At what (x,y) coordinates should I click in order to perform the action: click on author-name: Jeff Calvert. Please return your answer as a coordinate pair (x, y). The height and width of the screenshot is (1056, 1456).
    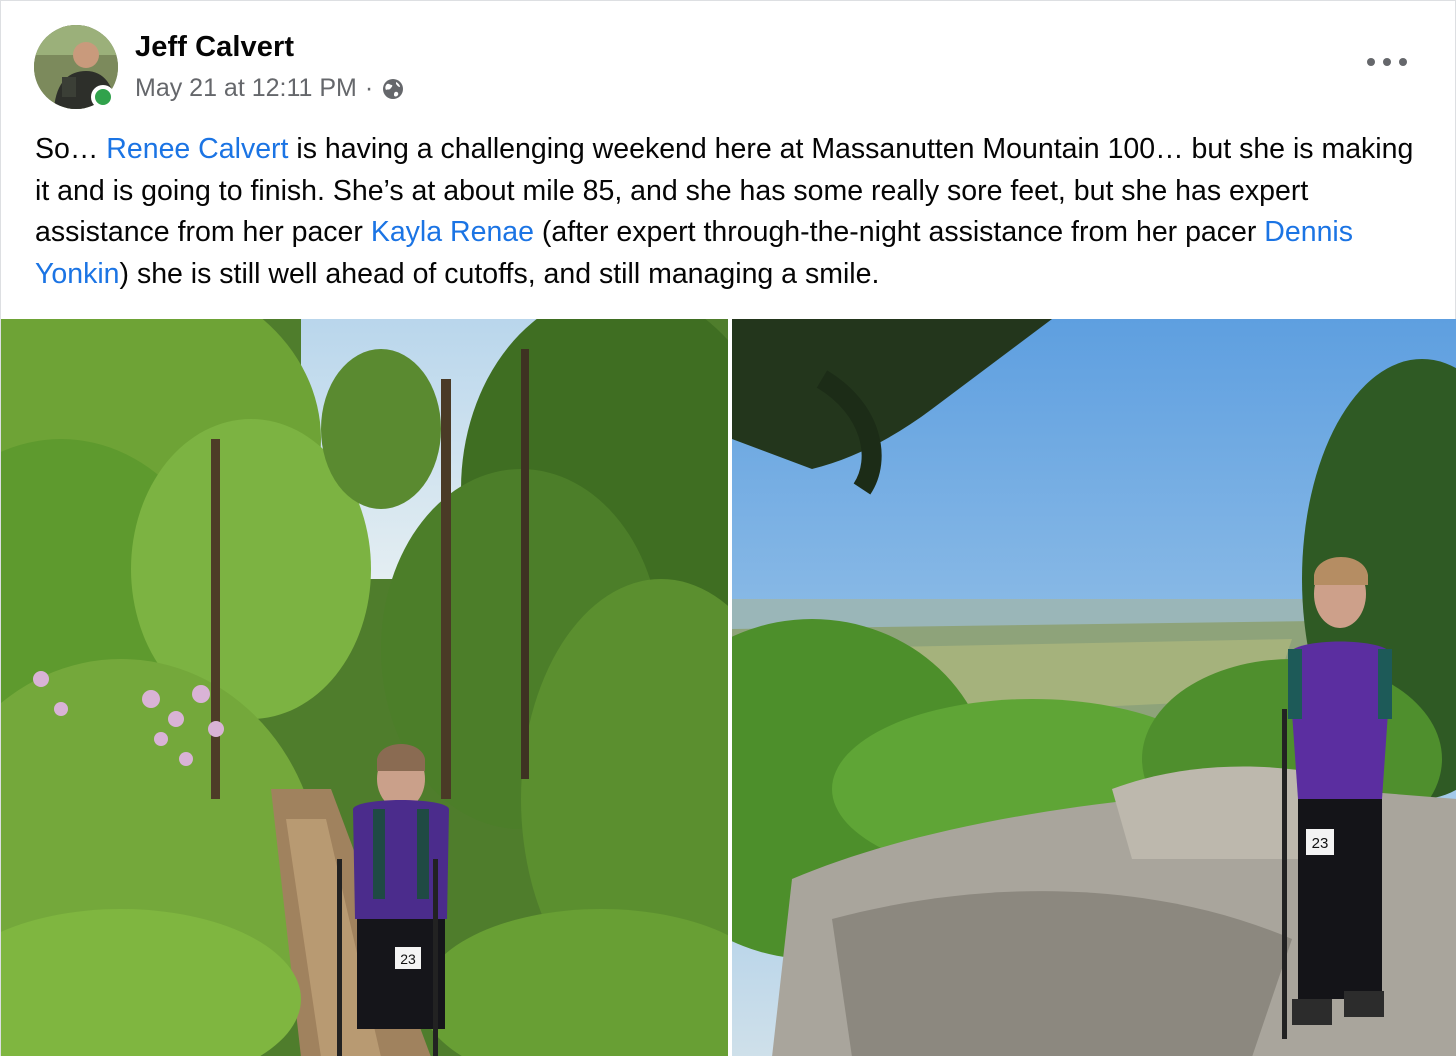
    Looking at the image, I should click on (214, 47).